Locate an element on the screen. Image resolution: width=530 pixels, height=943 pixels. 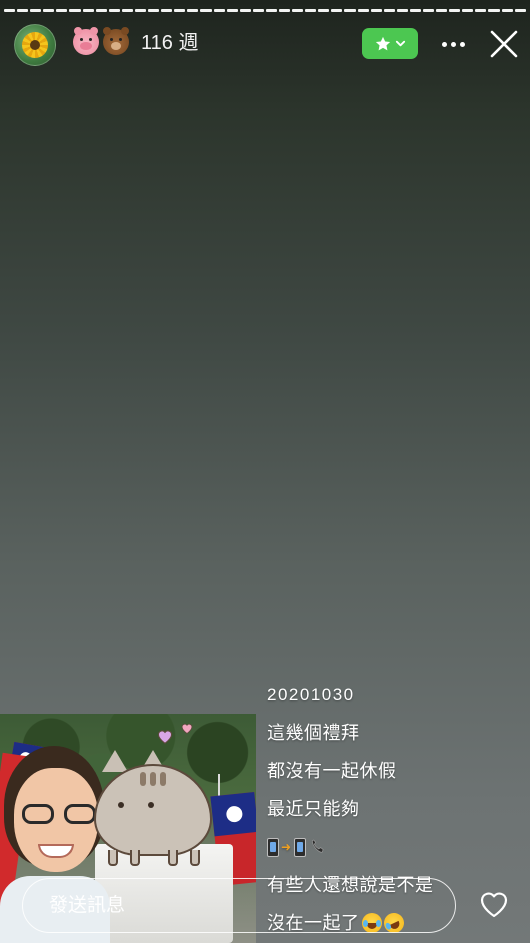
sunflower-icon is located at coordinates (35, 45).